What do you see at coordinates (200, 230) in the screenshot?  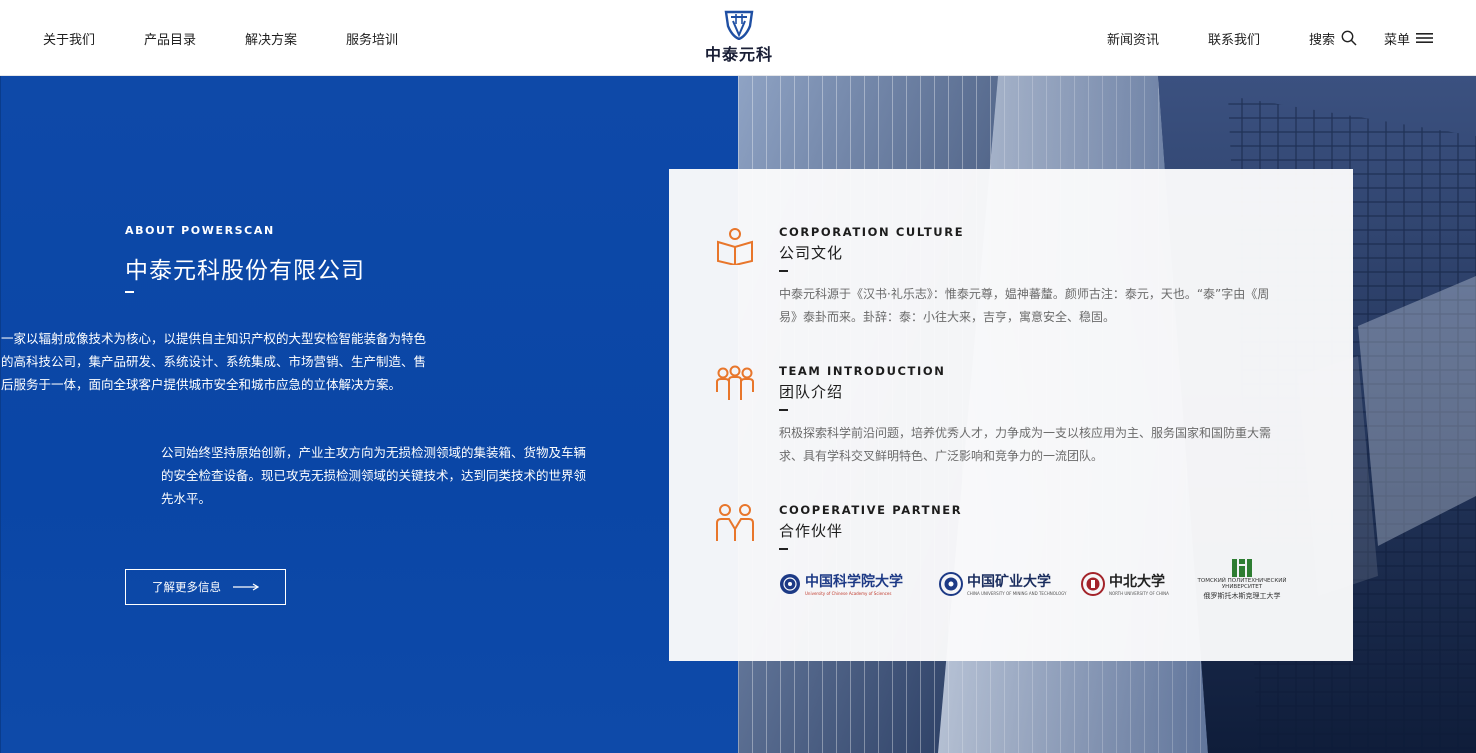 I see `about-eyebrow: ABOUT POWERSCAN` at bounding box center [200, 230].